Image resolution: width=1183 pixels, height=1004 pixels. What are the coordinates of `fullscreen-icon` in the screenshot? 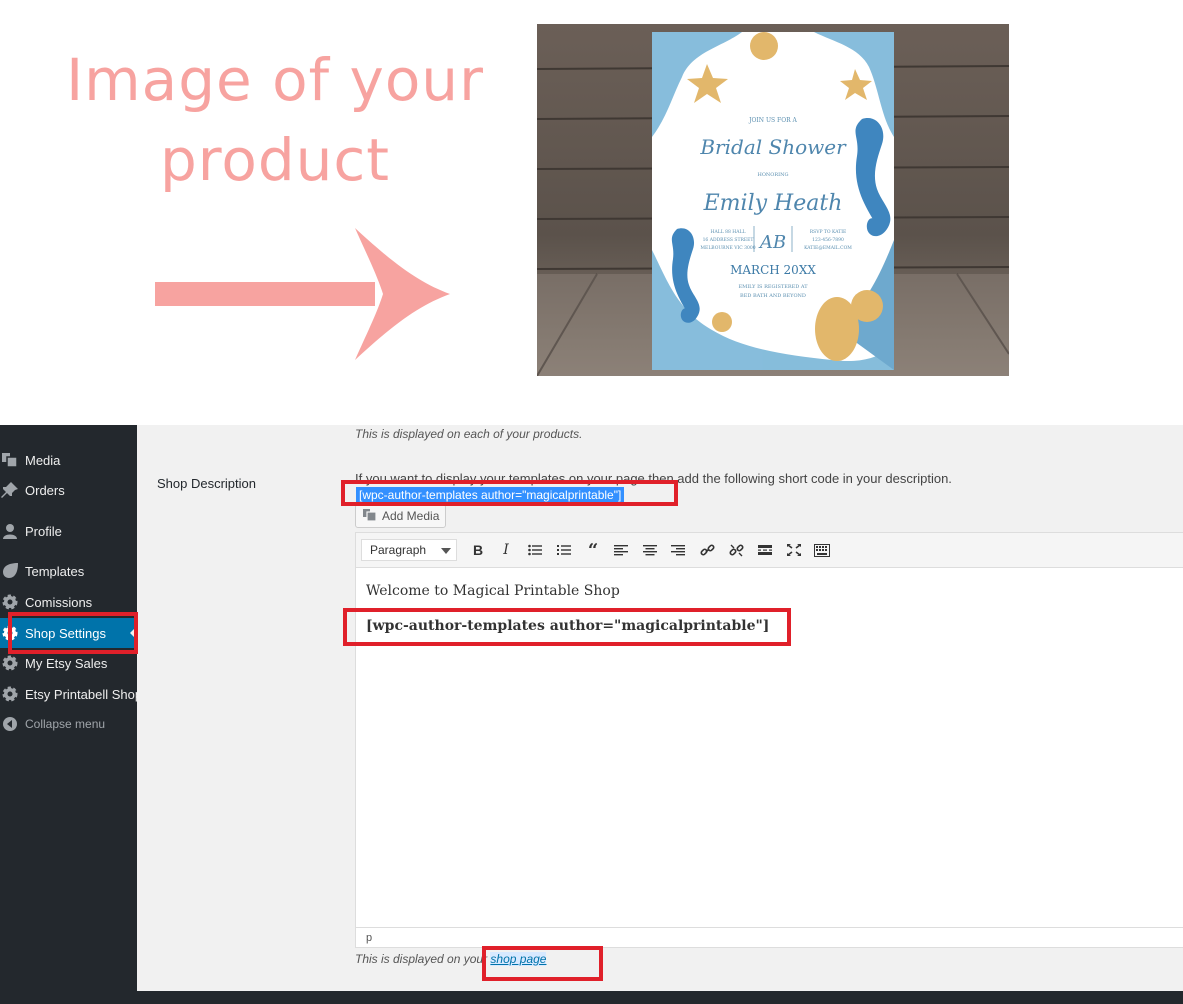 It's located at (794, 550).